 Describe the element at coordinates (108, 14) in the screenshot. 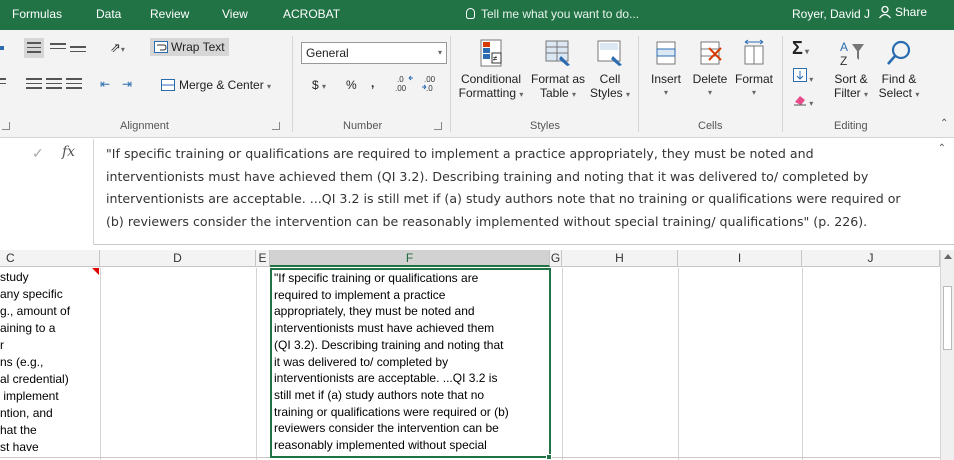

I see `tab-data: Data` at that location.